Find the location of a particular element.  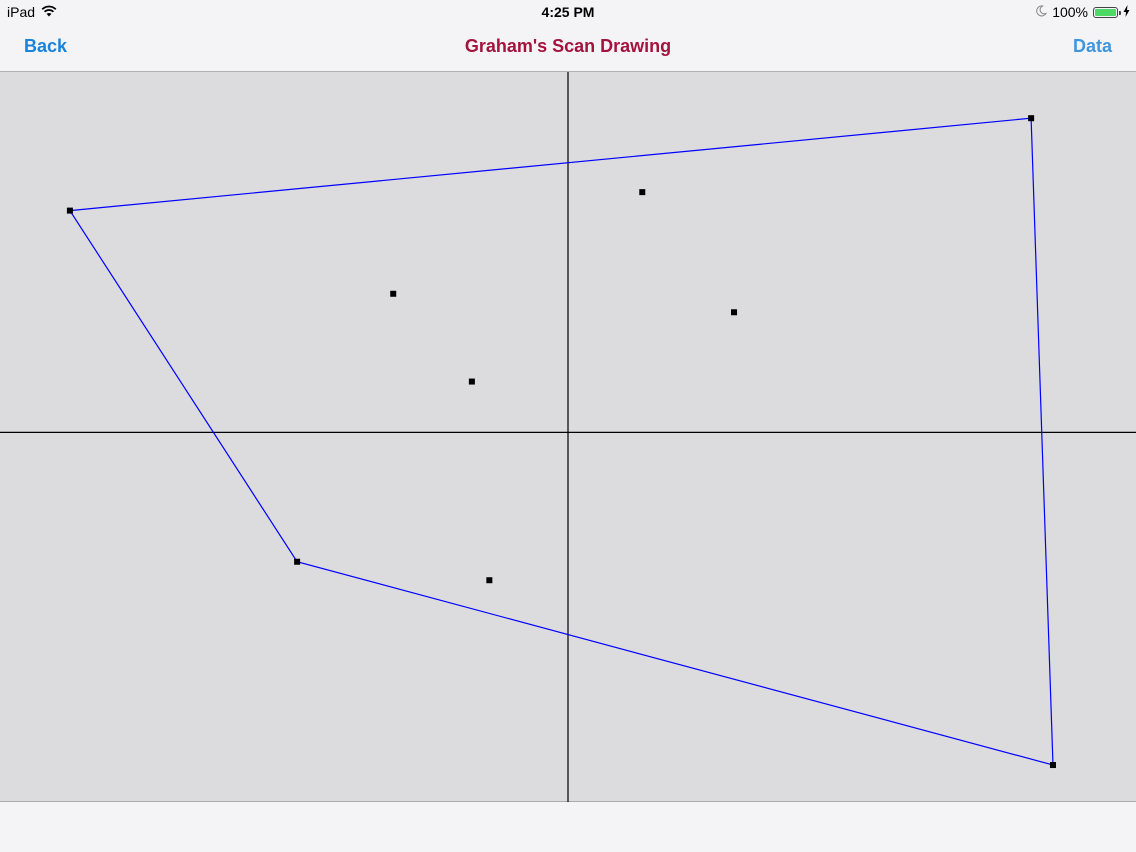

status-right: 100% is located at coordinates (1082, 12).